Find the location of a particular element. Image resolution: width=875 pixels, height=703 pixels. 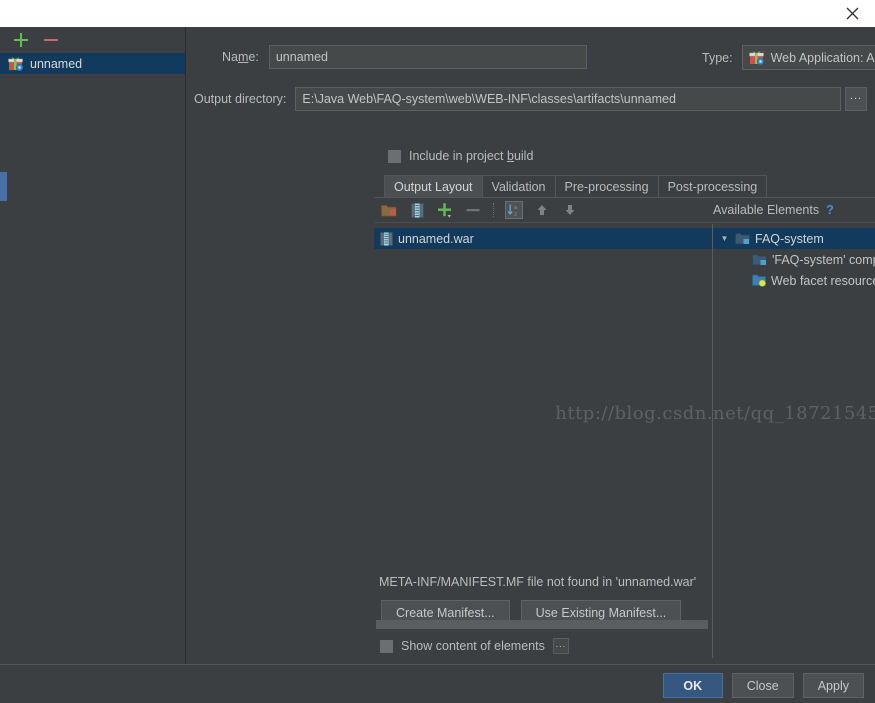

jar-icon is located at coordinates (386, 238).